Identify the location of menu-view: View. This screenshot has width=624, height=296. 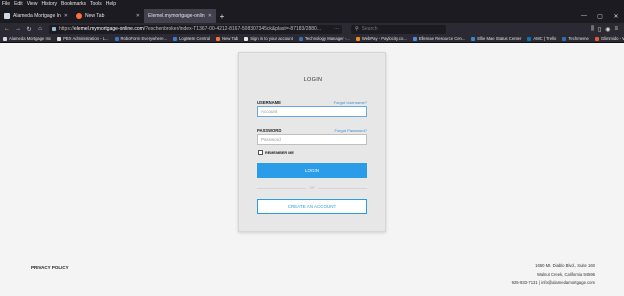
(32, 4).